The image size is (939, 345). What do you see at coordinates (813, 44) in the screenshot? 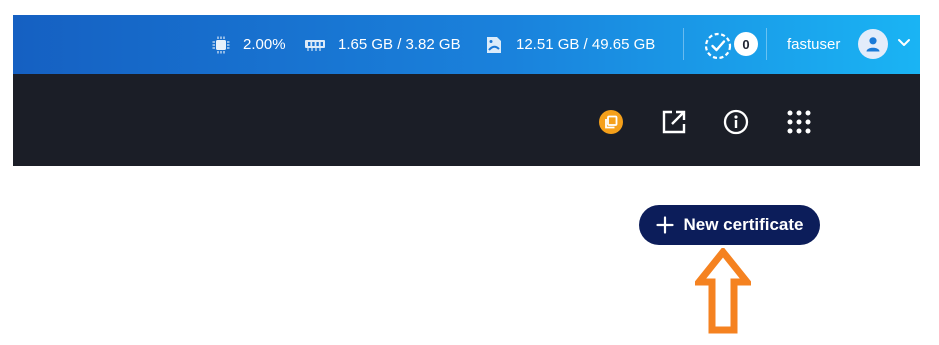
I see `username: fastuser` at bounding box center [813, 44].